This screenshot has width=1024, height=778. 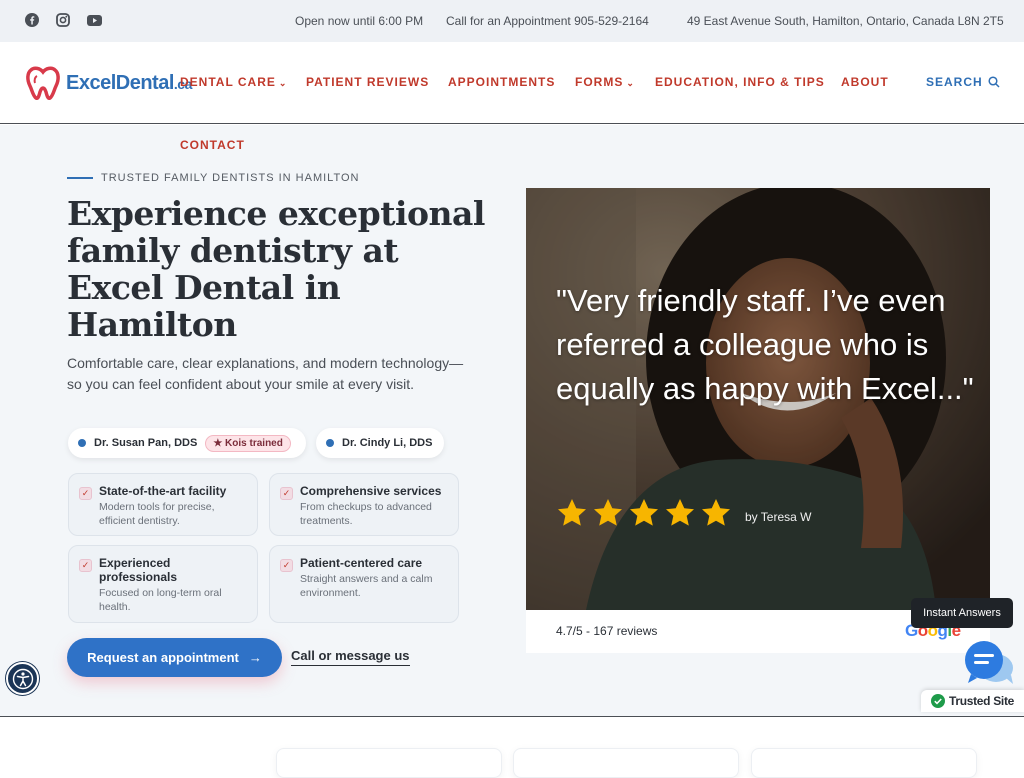 I want to click on social-links, so click(x=63, y=20).